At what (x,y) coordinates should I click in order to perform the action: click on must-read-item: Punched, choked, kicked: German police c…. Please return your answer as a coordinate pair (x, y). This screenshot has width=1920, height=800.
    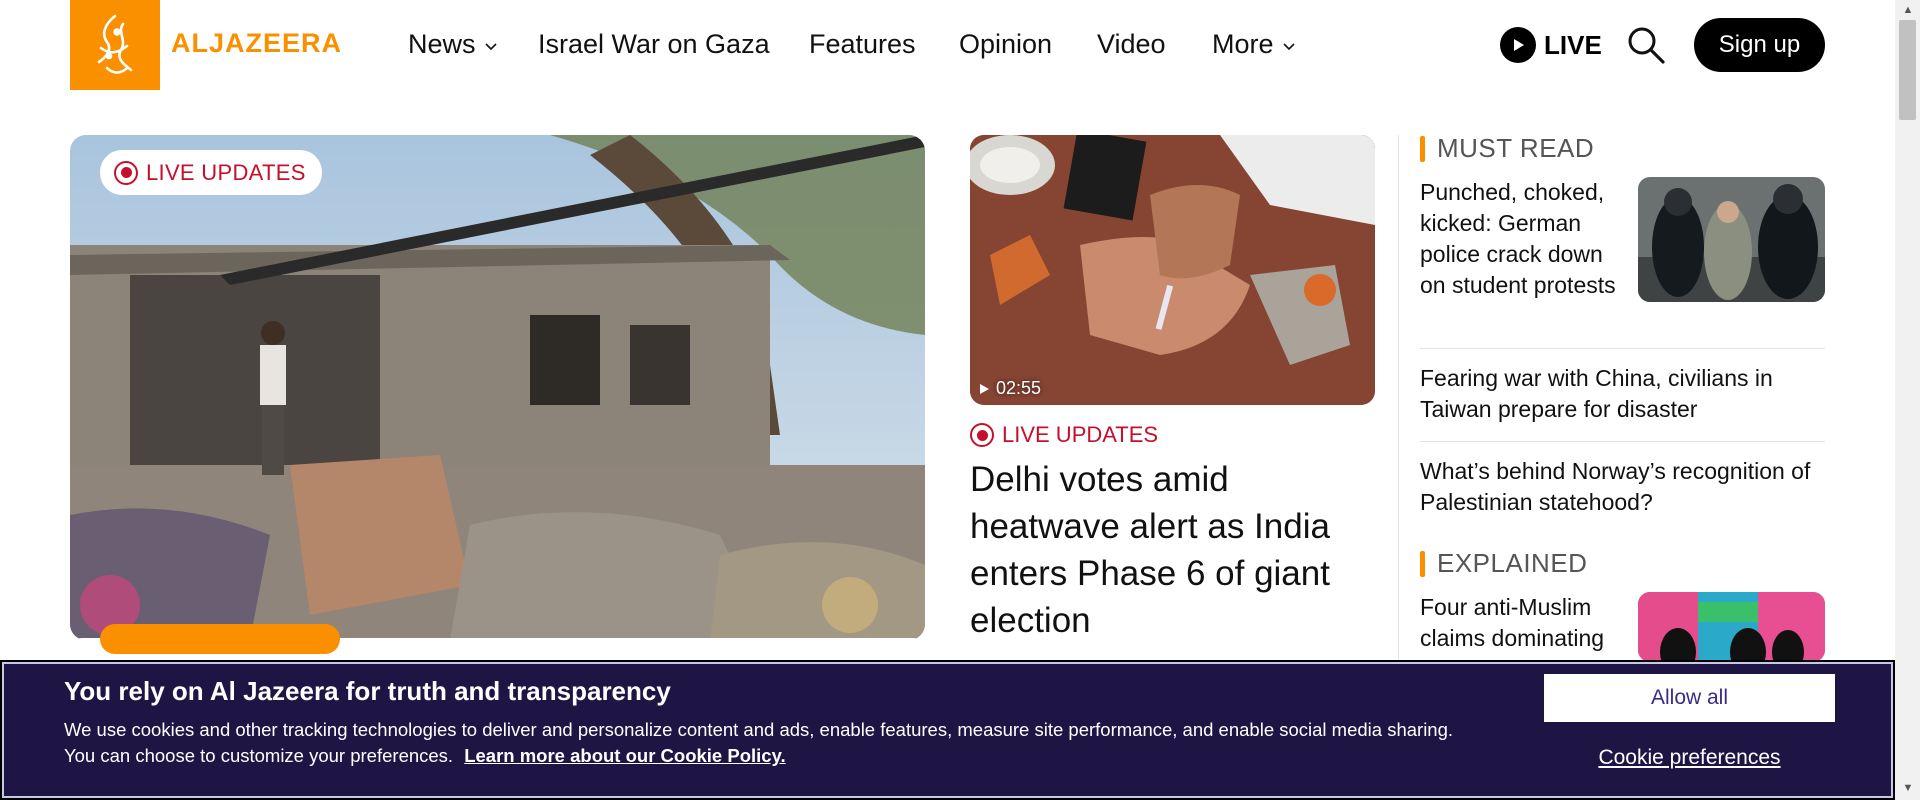
    Looking at the image, I should click on (1525, 239).